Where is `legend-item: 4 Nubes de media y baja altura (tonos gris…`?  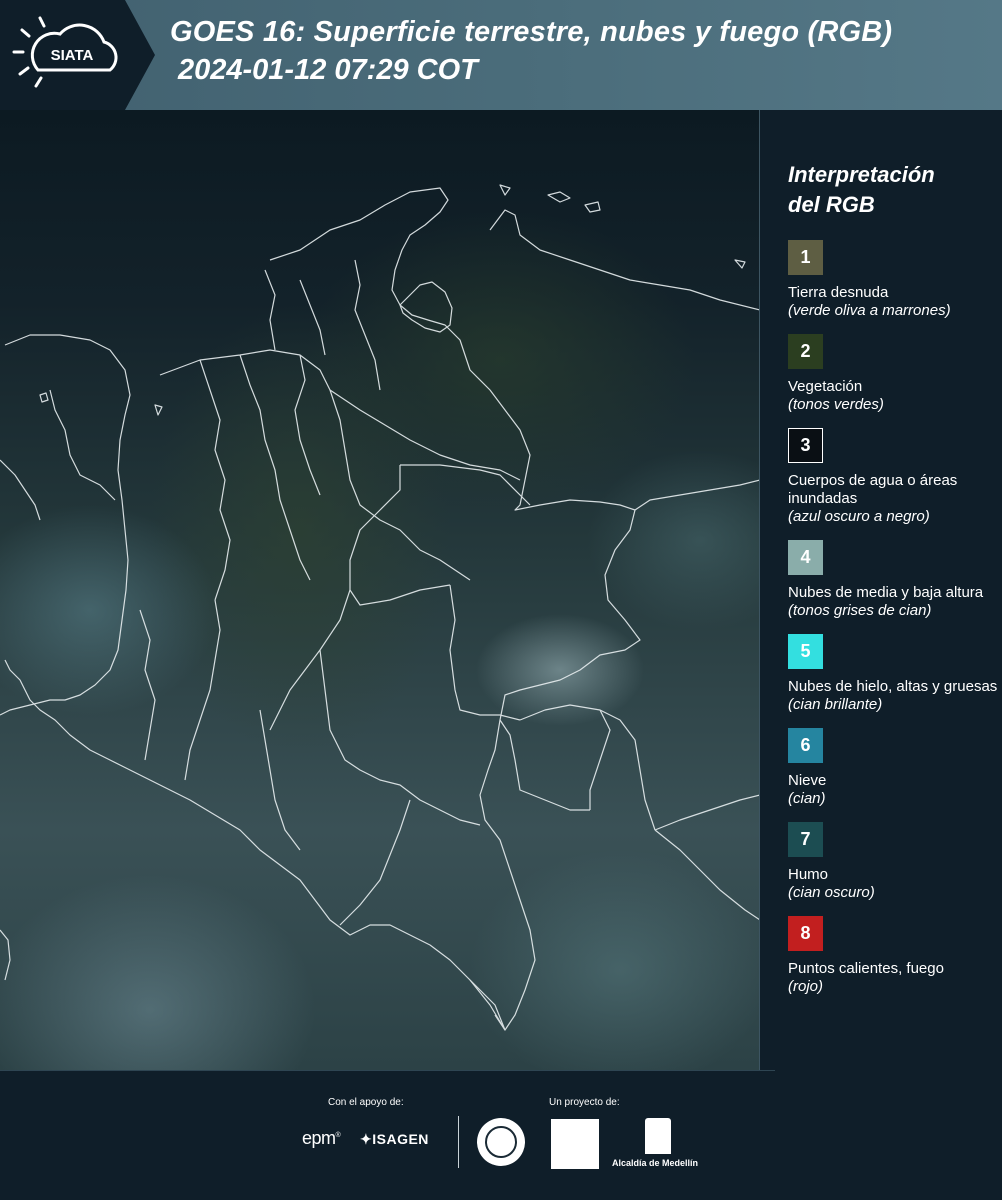 legend-item: 4 Nubes de media y baja altura (tonos gris… is located at coordinates (893, 580).